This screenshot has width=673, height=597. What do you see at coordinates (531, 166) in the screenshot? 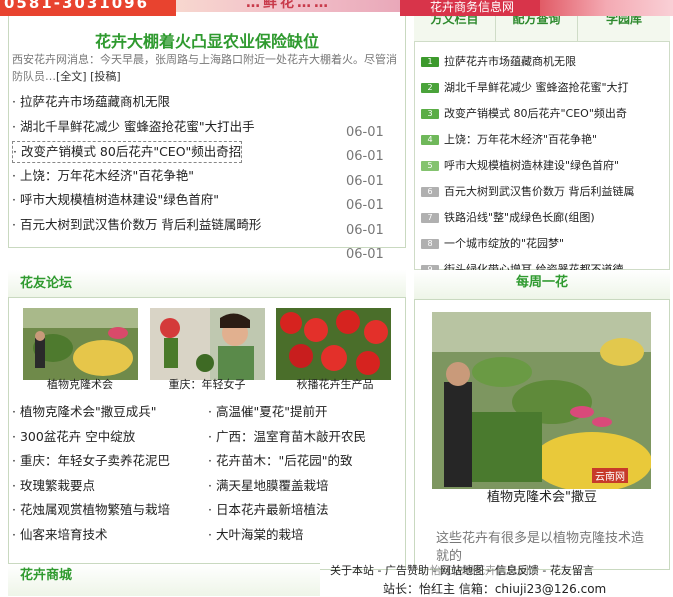
I see `ranking-title: 呼市大规模植树造林建设"绿色首府"` at bounding box center [531, 166].